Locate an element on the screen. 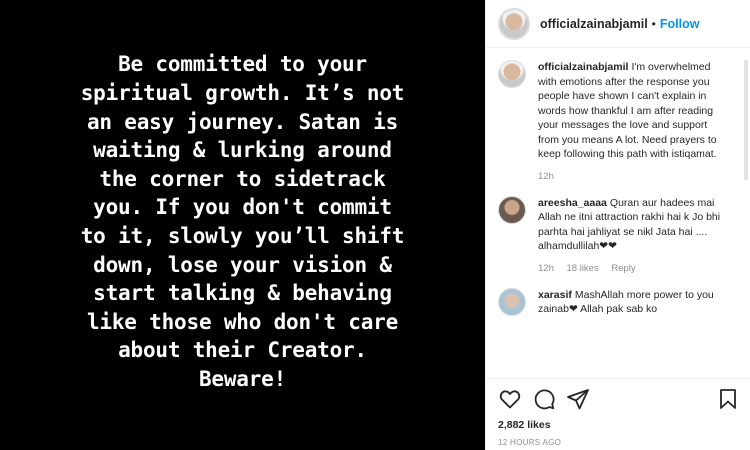 This screenshot has height=450, width=750. author-username: officialzainabjamil is located at coordinates (594, 24).